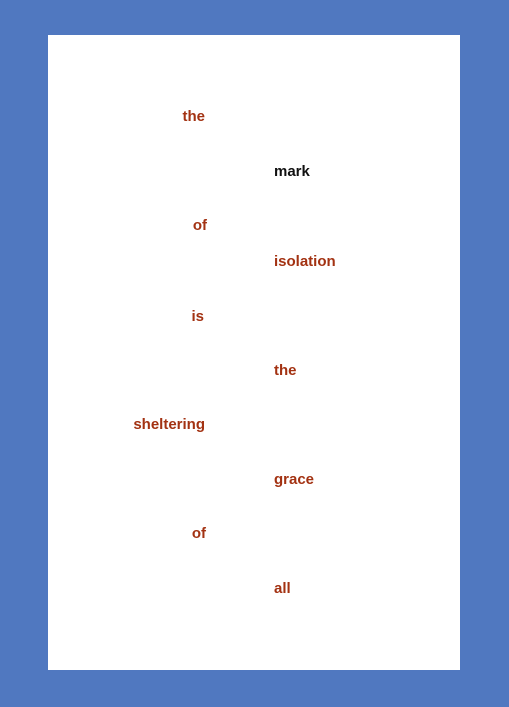  Describe the element at coordinates (305, 261) in the screenshot. I see `poem-word: isolation` at that location.